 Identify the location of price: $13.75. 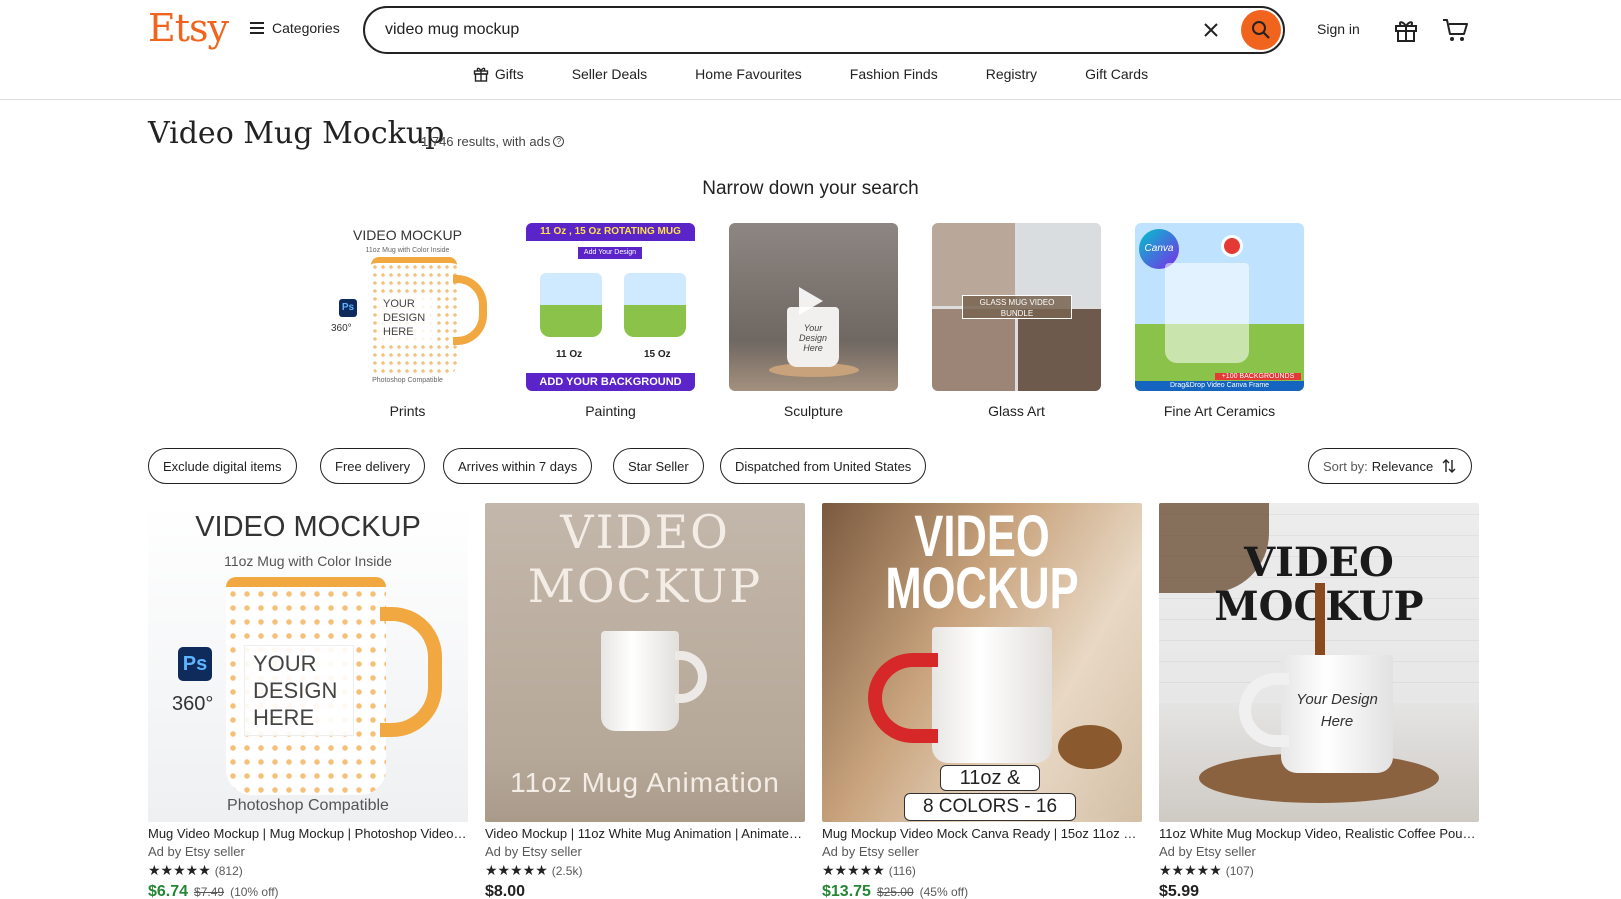
(846, 891).